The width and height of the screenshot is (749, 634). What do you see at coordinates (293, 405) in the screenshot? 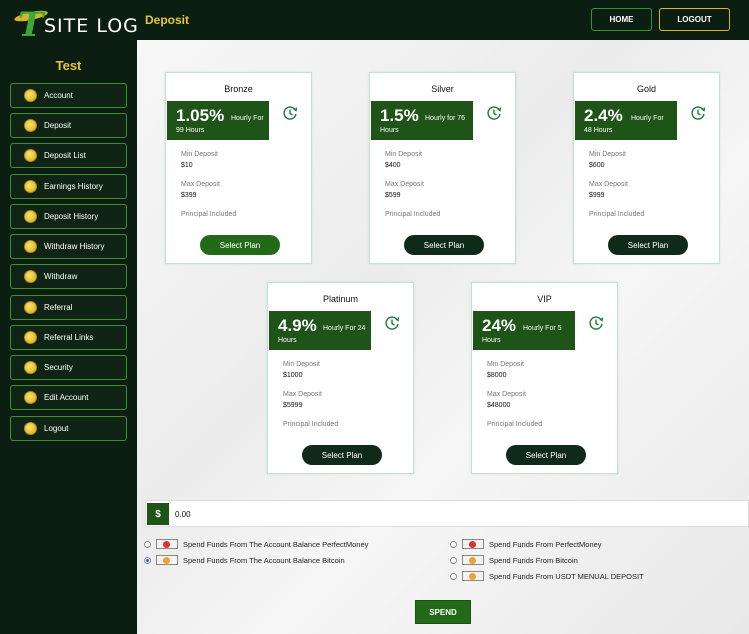
I see `max-deposit-value: $5999` at bounding box center [293, 405].